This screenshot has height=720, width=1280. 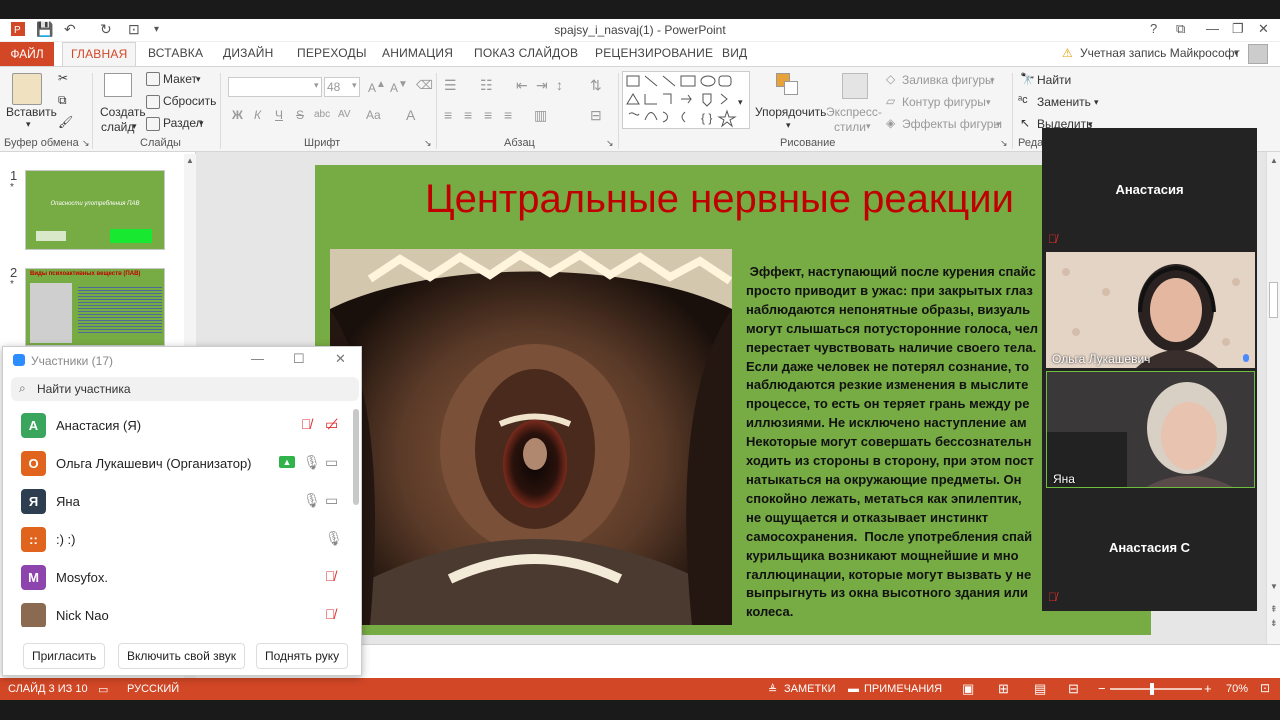 What do you see at coordinates (185, 389) in the screenshot?
I see `search-participant-input: ⌕ Найти участника` at bounding box center [185, 389].